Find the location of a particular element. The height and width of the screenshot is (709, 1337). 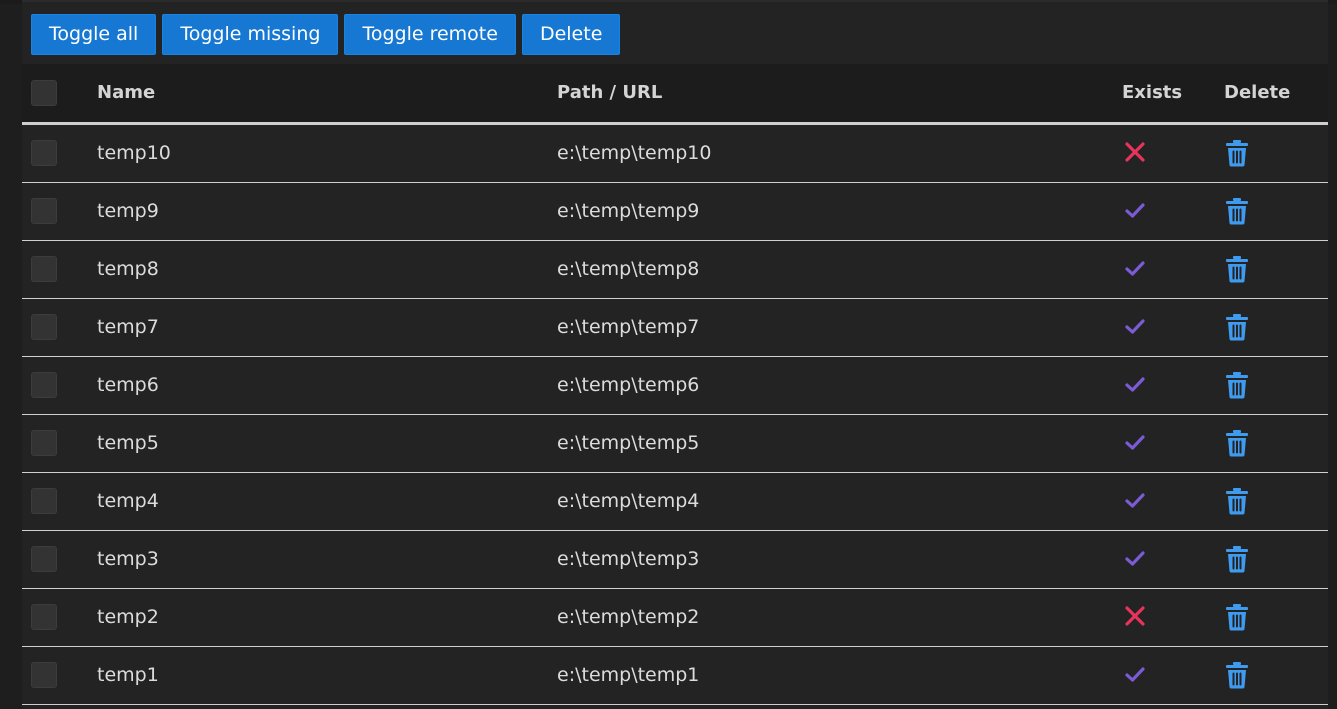

row-path: e:\temp\temp2 is located at coordinates (628, 617).